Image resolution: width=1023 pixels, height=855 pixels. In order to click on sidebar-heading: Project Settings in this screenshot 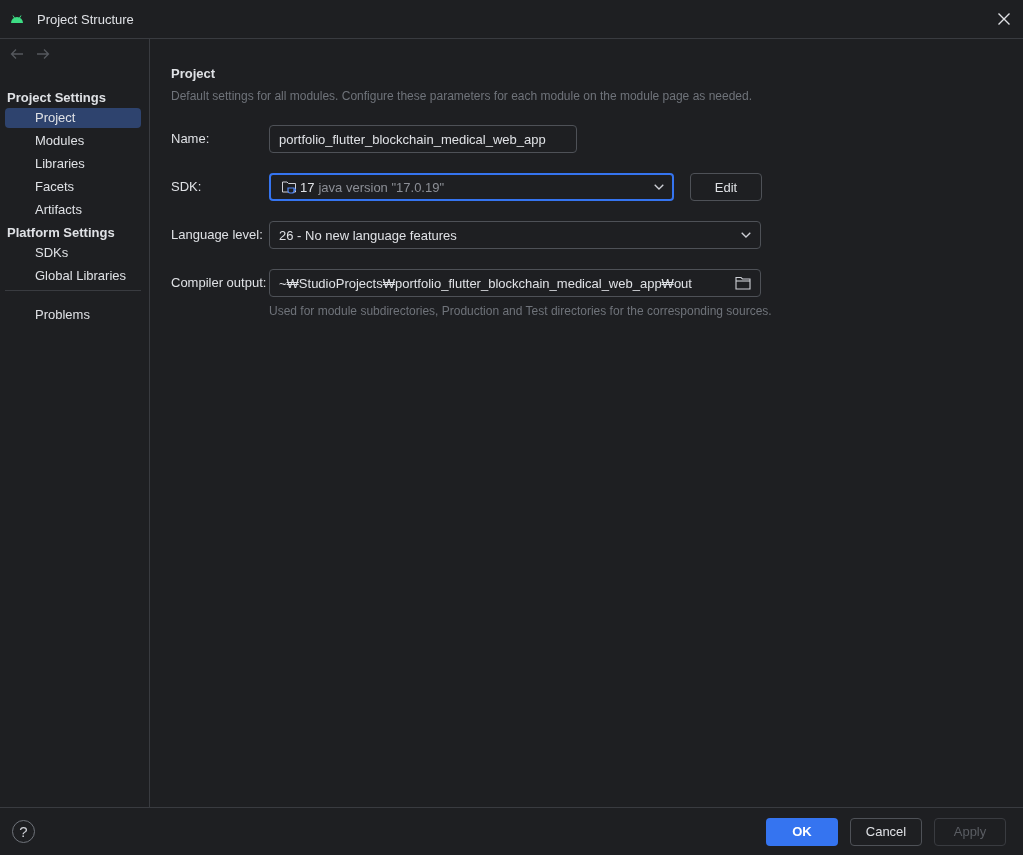, I will do `click(56, 98)`.